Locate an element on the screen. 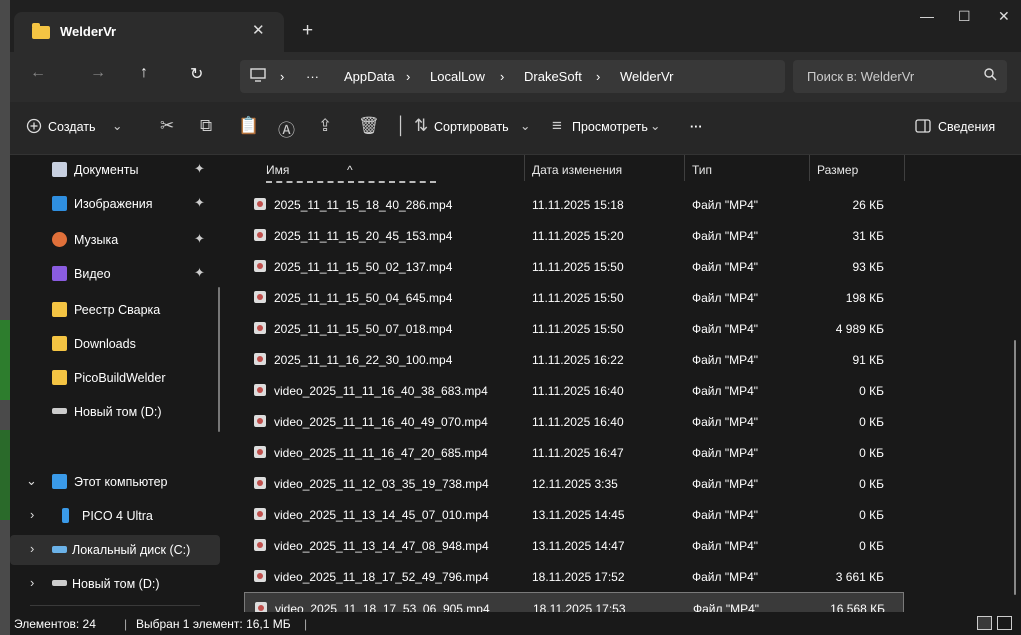 This screenshot has height=635, width=1021. file-date: 13.11.2025 14:45 is located at coordinates (578, 515).